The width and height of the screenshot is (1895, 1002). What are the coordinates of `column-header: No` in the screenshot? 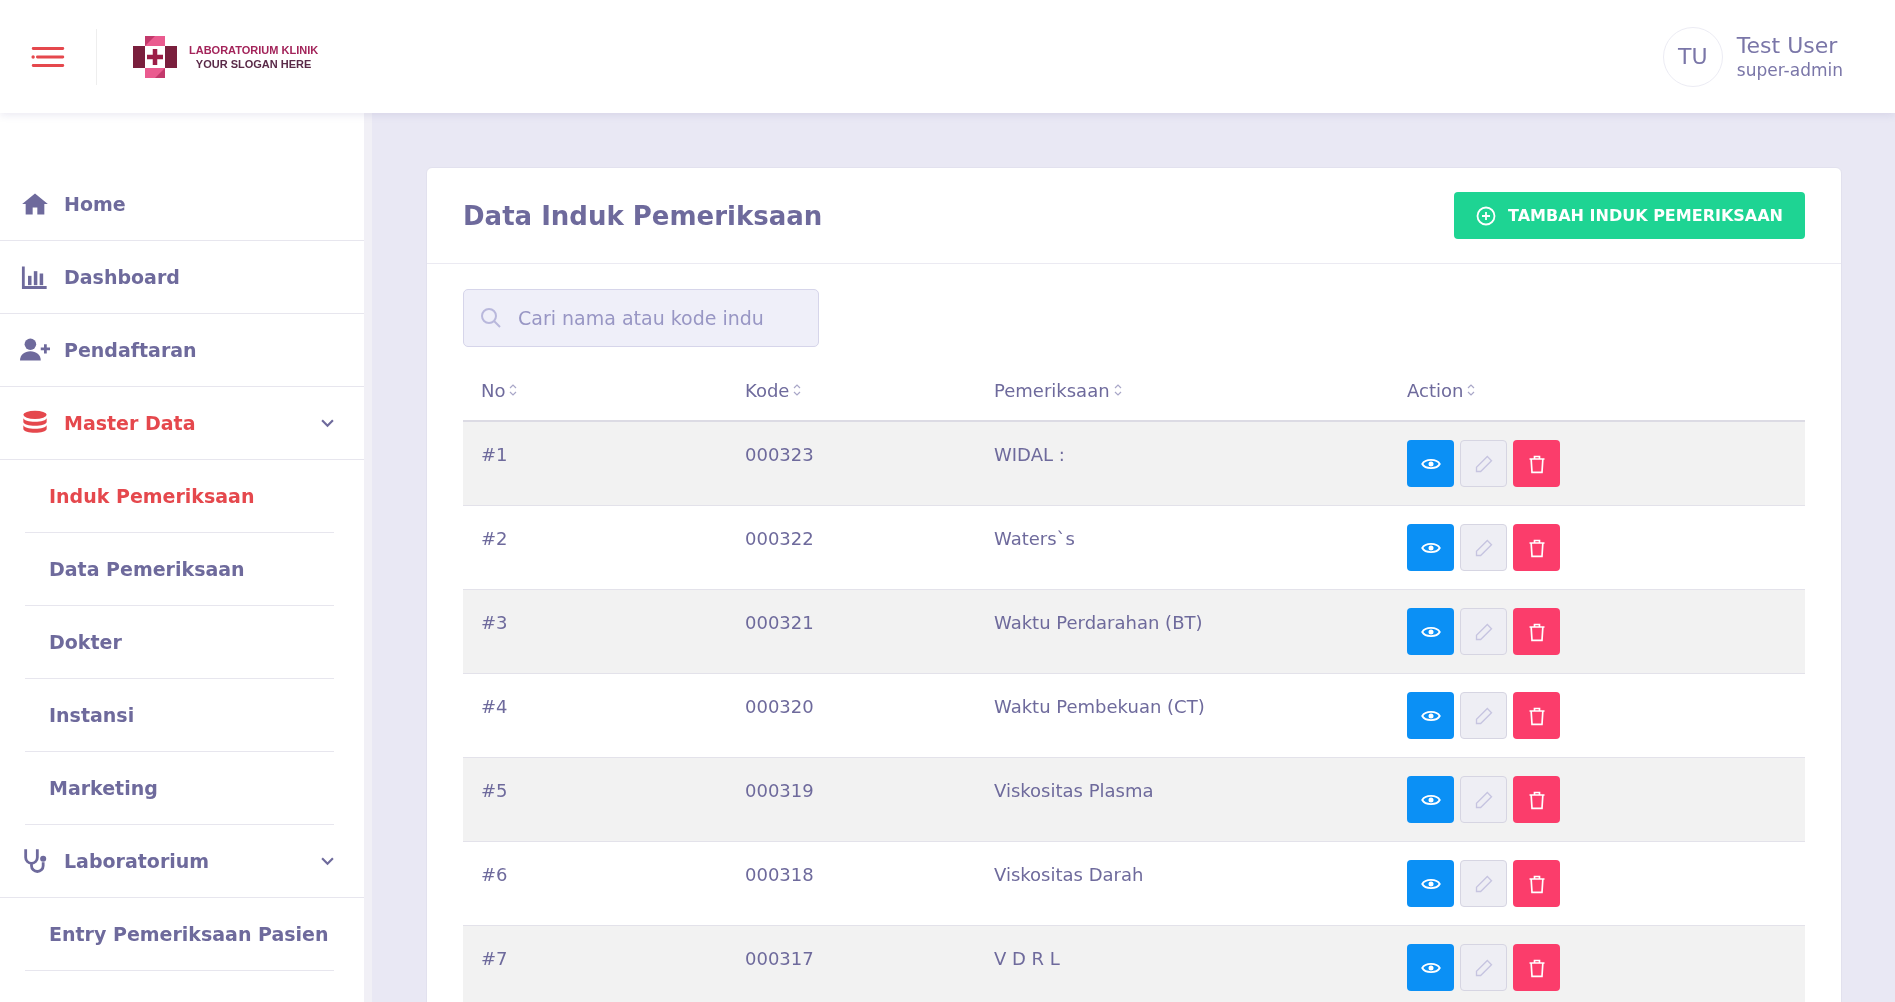 It's located at (595, 390).